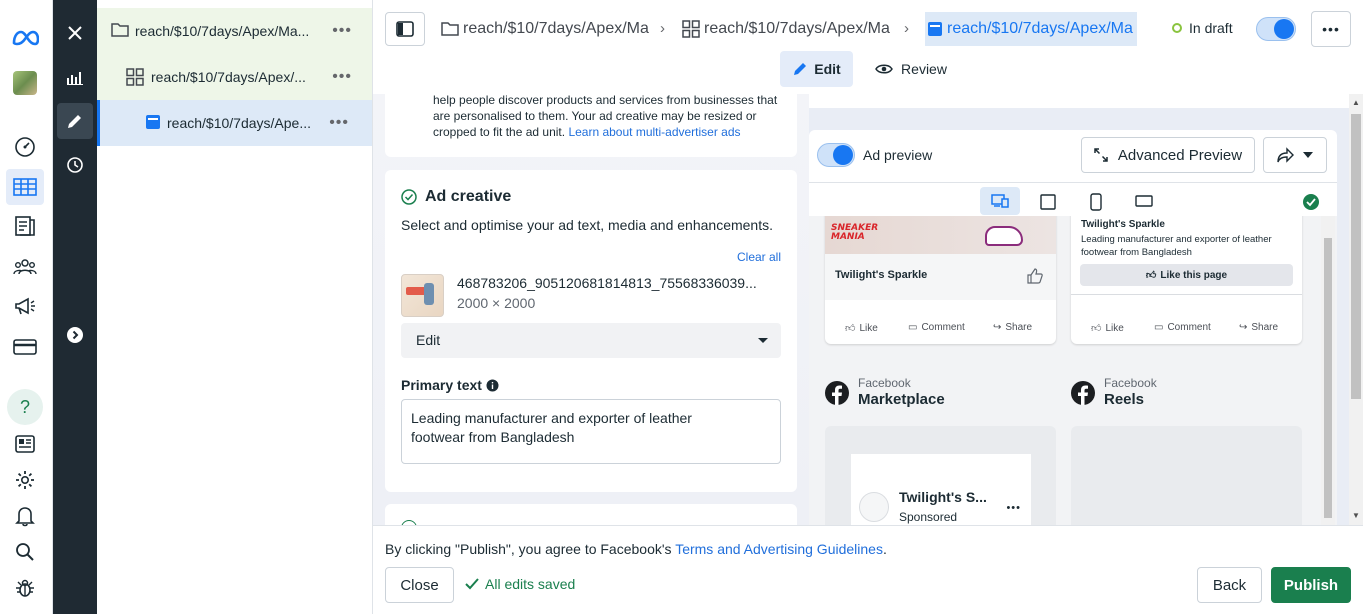 The image size is (1363, 614). What do you see at coordinates (1096, 202) in the screenshot?
I see `device-vertical-icon` at bounding box center [1096, 202].